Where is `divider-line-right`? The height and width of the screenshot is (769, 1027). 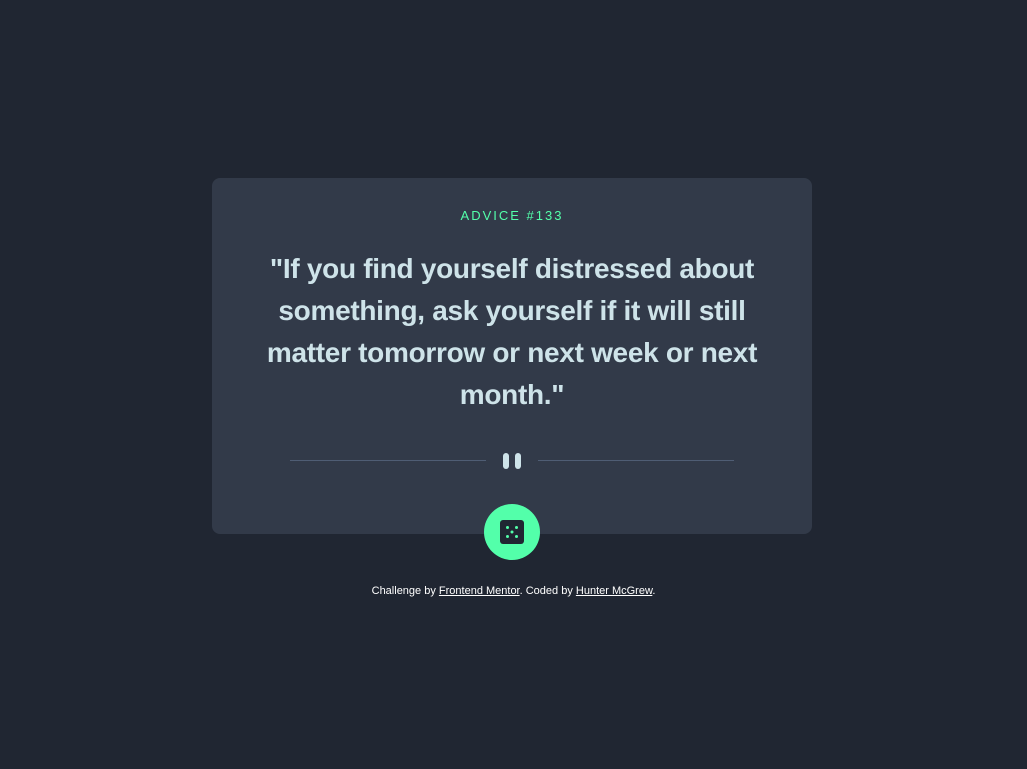
divider-line-right is located at coordinates (636, 460).